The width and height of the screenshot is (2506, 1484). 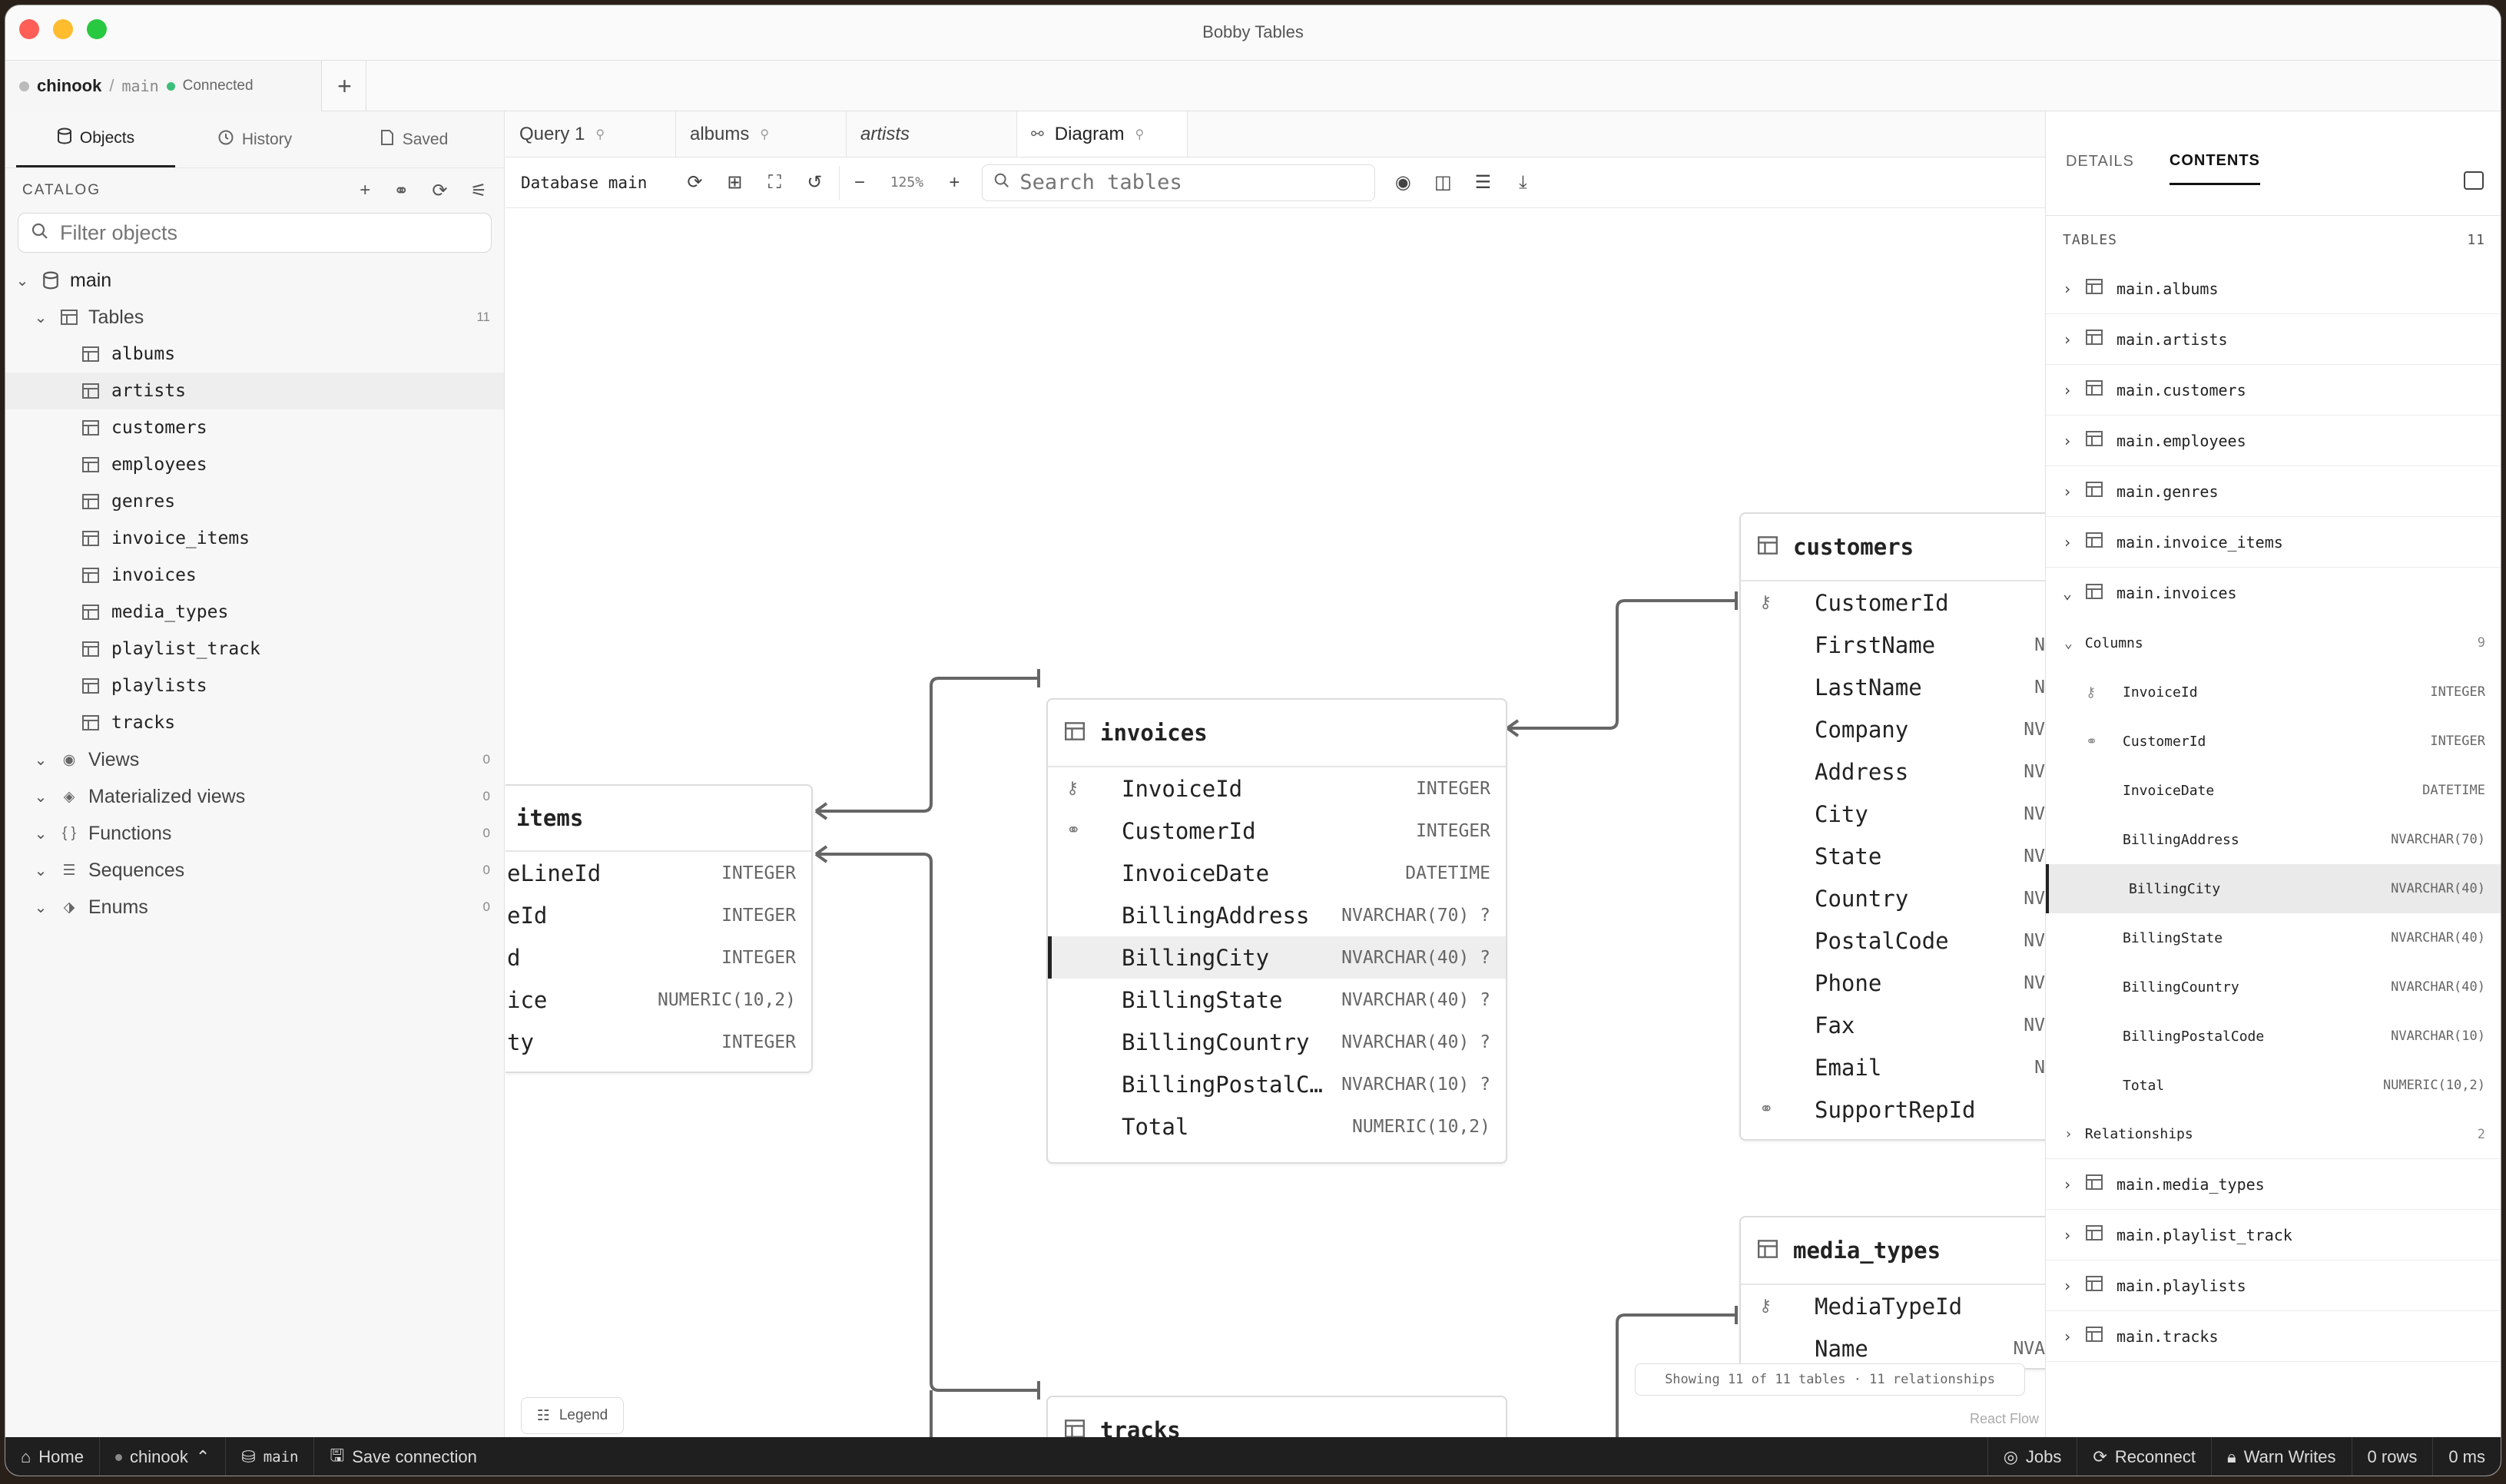 What do you see at coordinates (163, 1456) in the screenshot?
I see `connection-switcher: chinook ⌃` at bounding box center [163, 1456].